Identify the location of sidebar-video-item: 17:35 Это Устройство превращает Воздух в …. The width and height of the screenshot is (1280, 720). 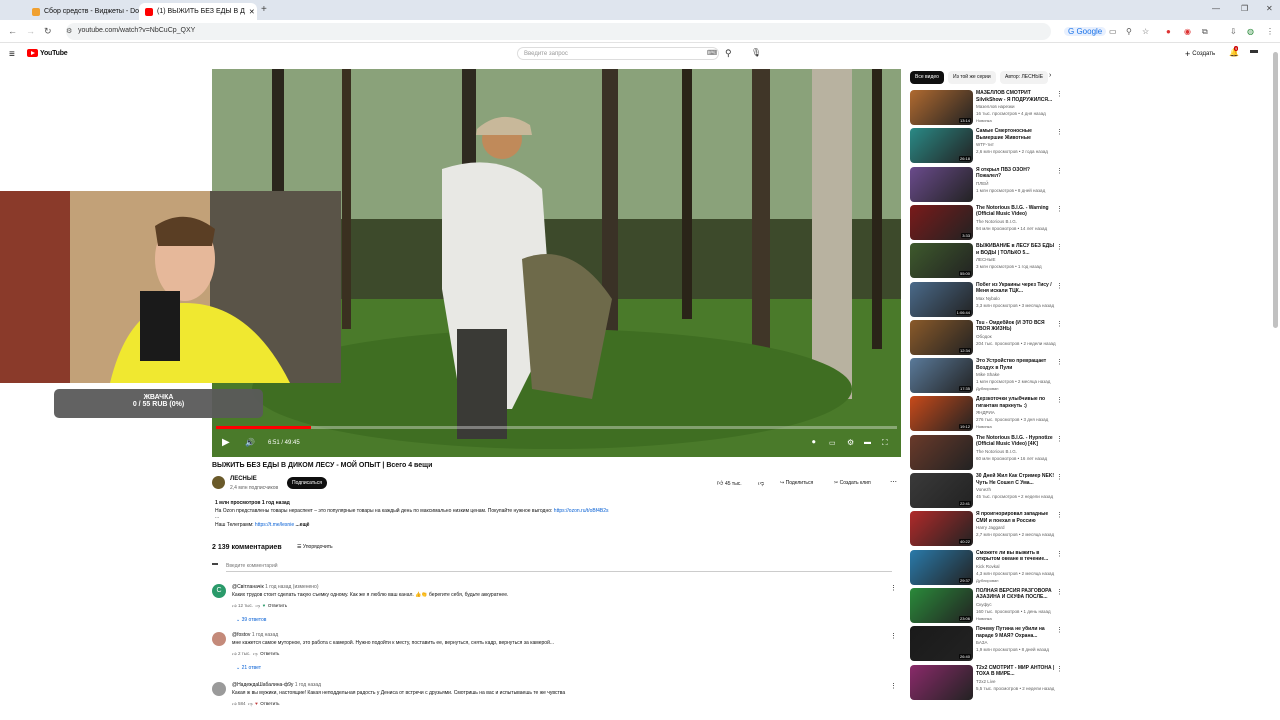
(986, 376).